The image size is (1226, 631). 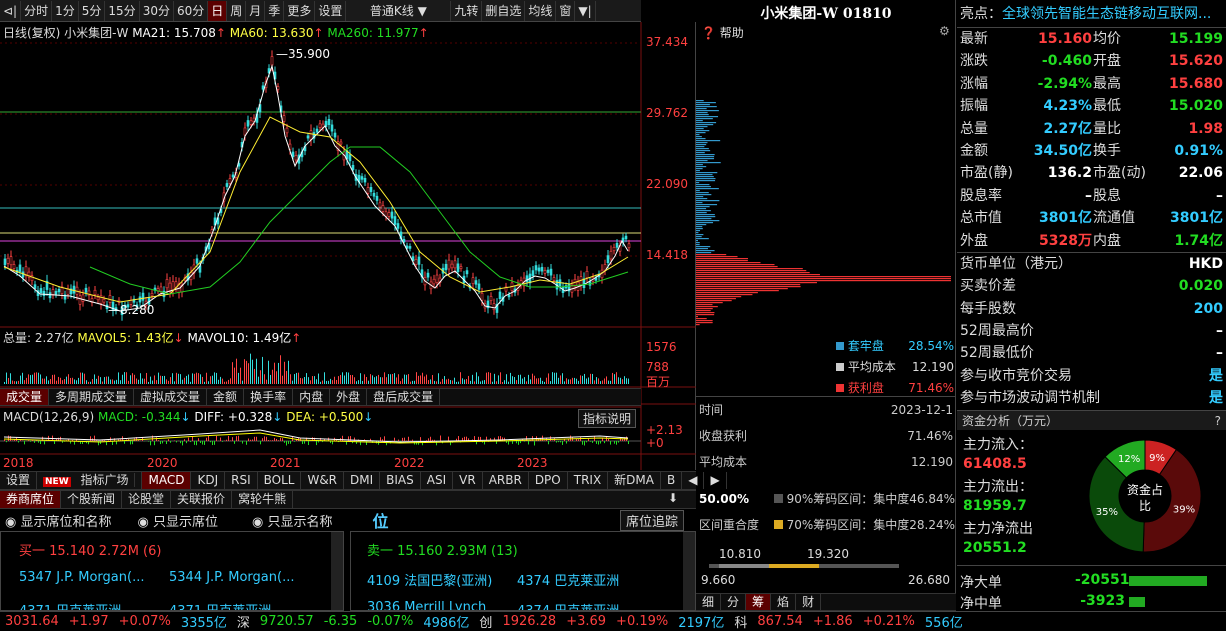 What do you see at coordinates (90, 480) in the screenshot?
I see `tab-indicator-square: NEW 指标广场` at bounding box center [90, 480].